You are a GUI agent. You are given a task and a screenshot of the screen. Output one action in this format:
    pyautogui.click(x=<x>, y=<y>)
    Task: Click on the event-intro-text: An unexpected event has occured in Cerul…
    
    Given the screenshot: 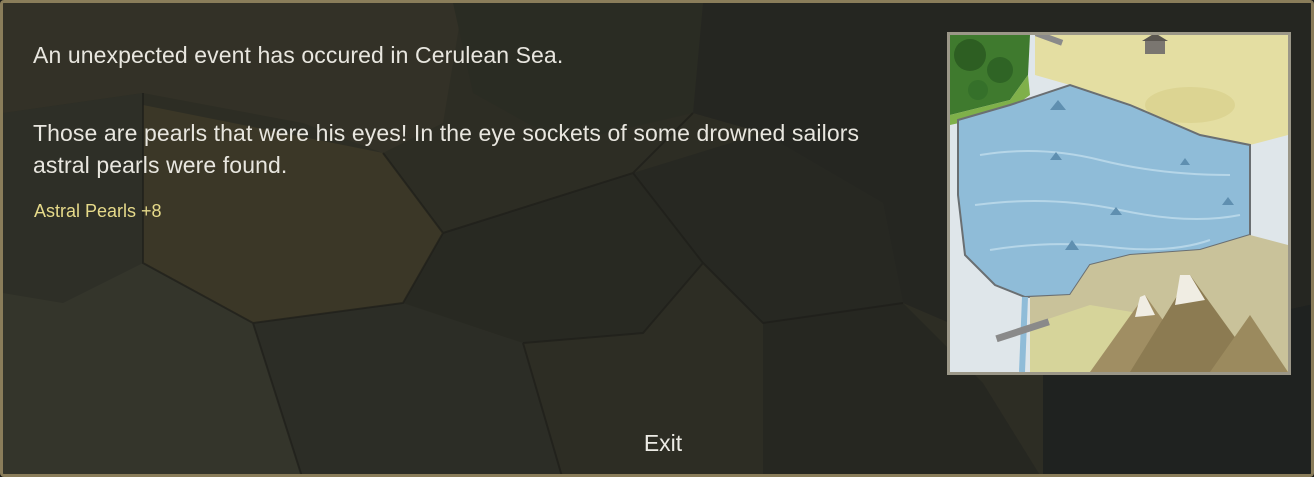 What is the action you would take?
    pyautogui.click(x=298, y=55)
    